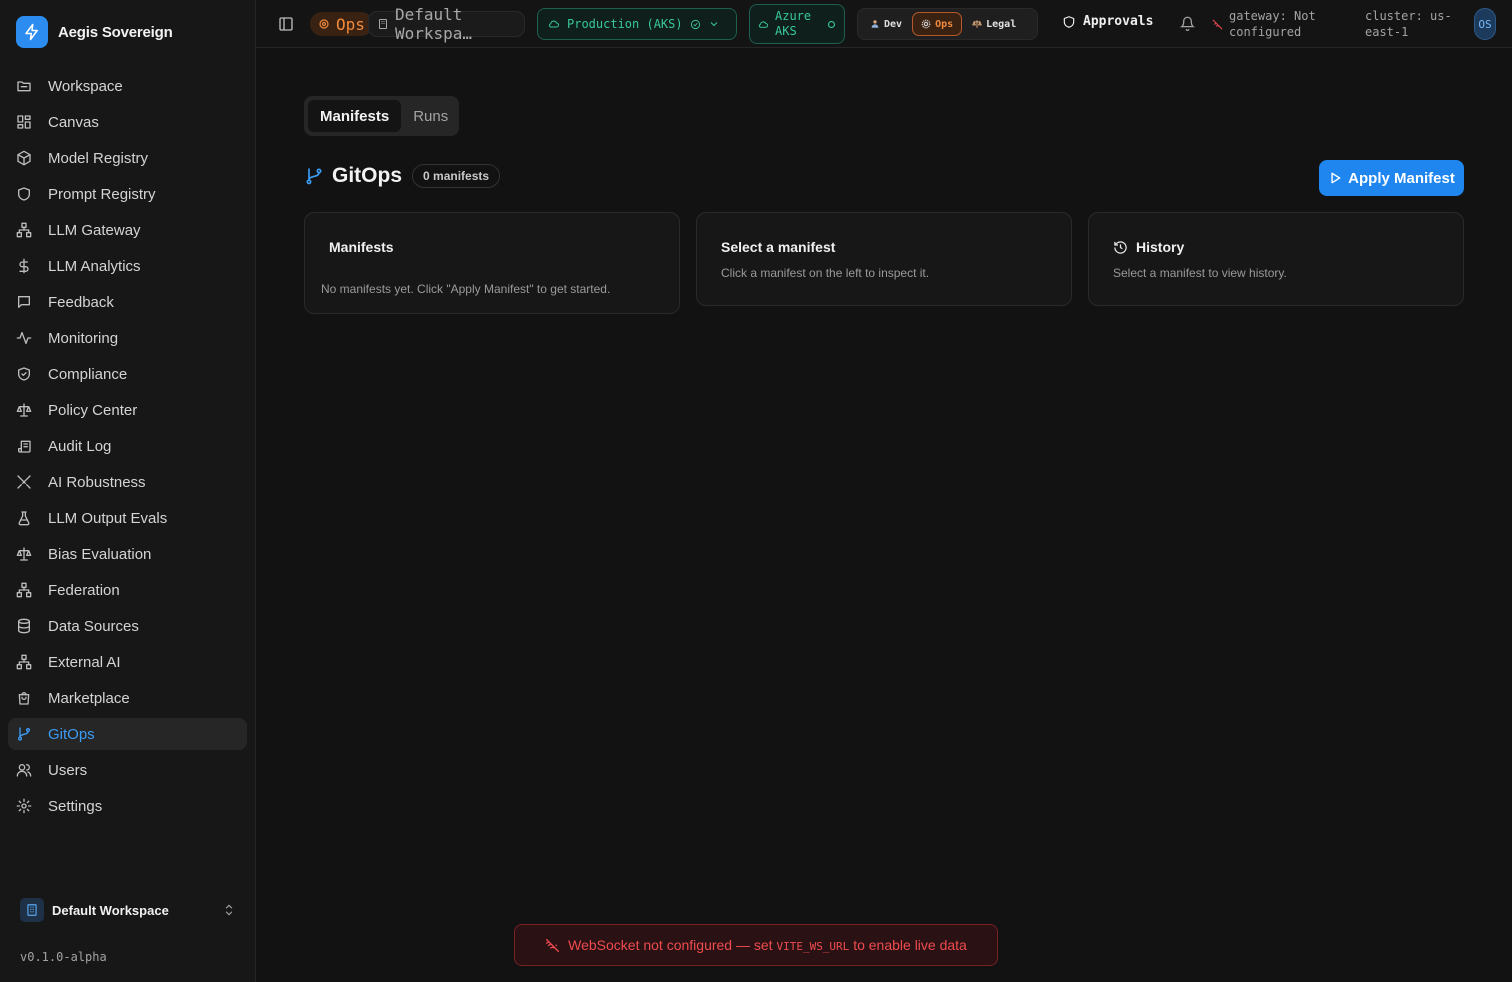 Image resolution: width=1512 pixels, height=982 pixels. Describe the element at coordinates (1160, 247) in the screenshot. I see `history-title-label: History` at that location.